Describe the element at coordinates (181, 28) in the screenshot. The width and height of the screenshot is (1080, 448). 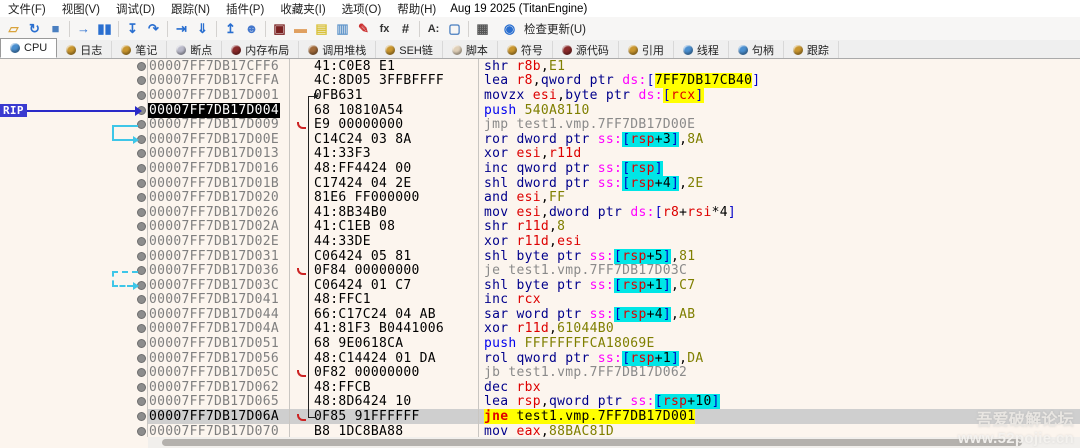
I see `run-to-cursor-icon: ⇥` at that location.